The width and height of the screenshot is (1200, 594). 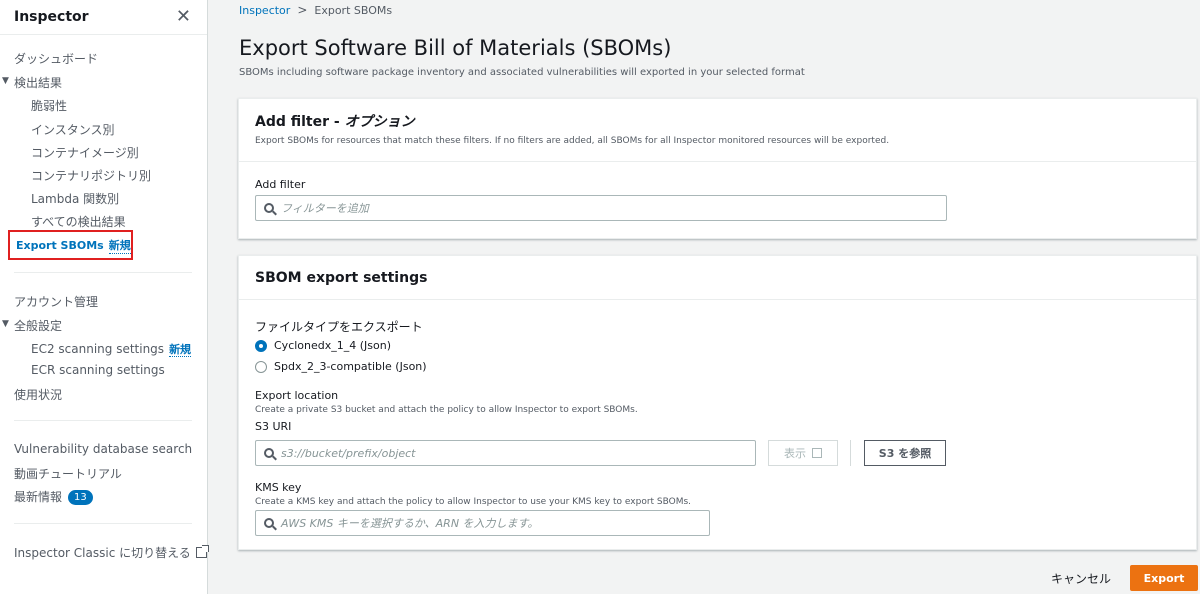 I want to click on nav-findings-by-lambda: Lambda 関数別, so click(x=75, y=198).